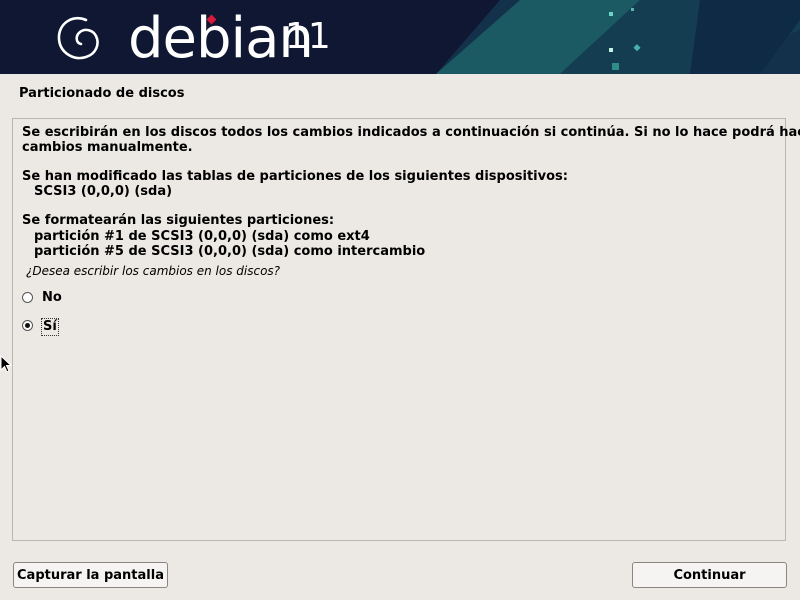 The width and height of the screenshot is (800, 600). What do you see at coordinates (52, 298) in the screenshot?
I see `option-no-label: No` at bounding box center [52, 298].